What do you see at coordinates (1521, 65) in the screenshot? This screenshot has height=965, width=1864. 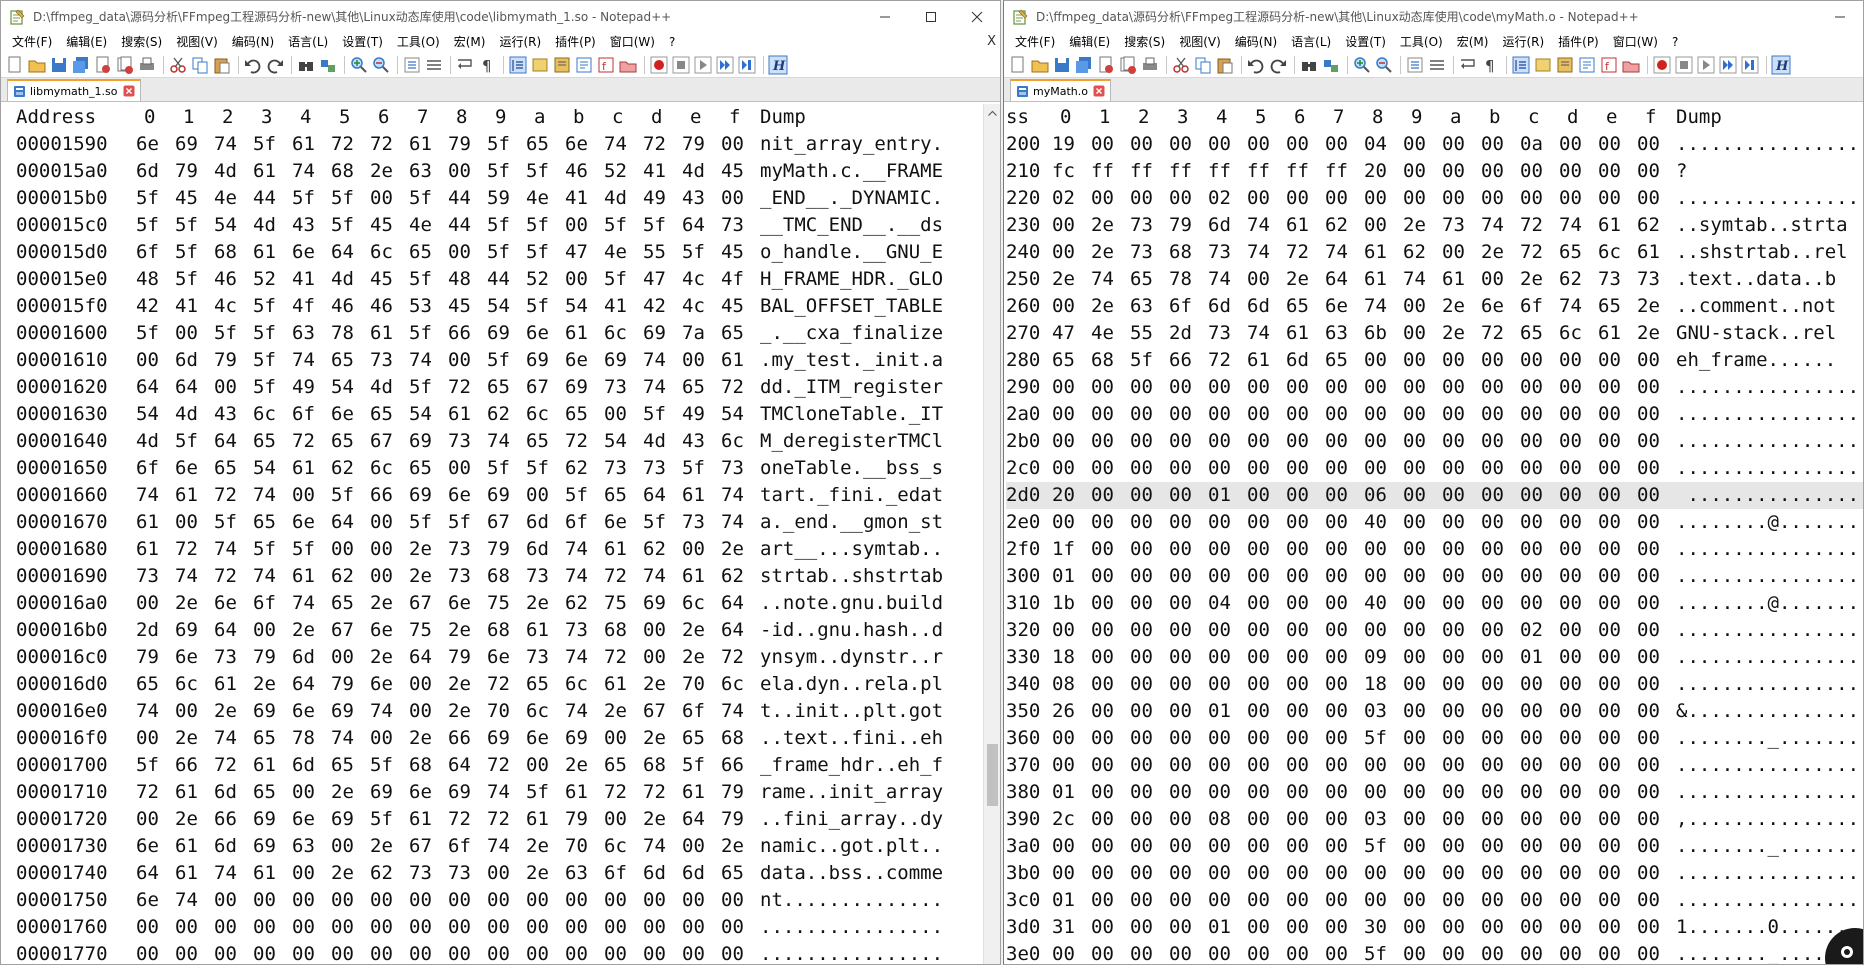 I see `indent-guide-button` at bounding box center [1521, 65].